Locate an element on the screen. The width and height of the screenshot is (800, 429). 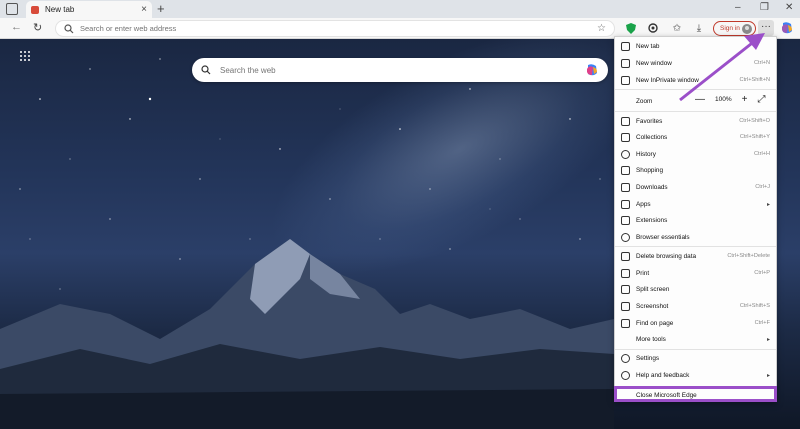
sign-in-button: Sign in is located at coordinates (734, 28).